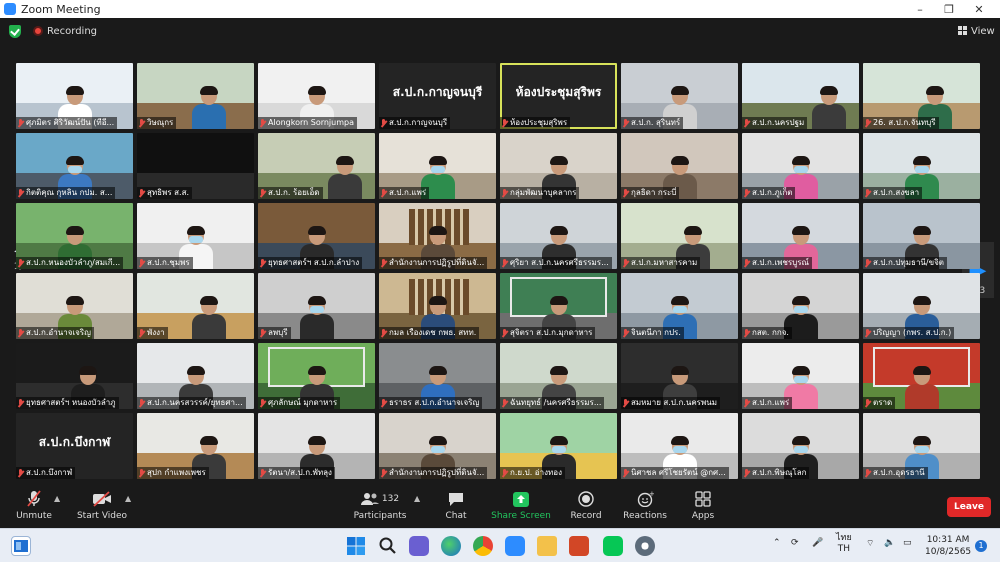  I want to click on powerpoint-icon, so click(579, 546).